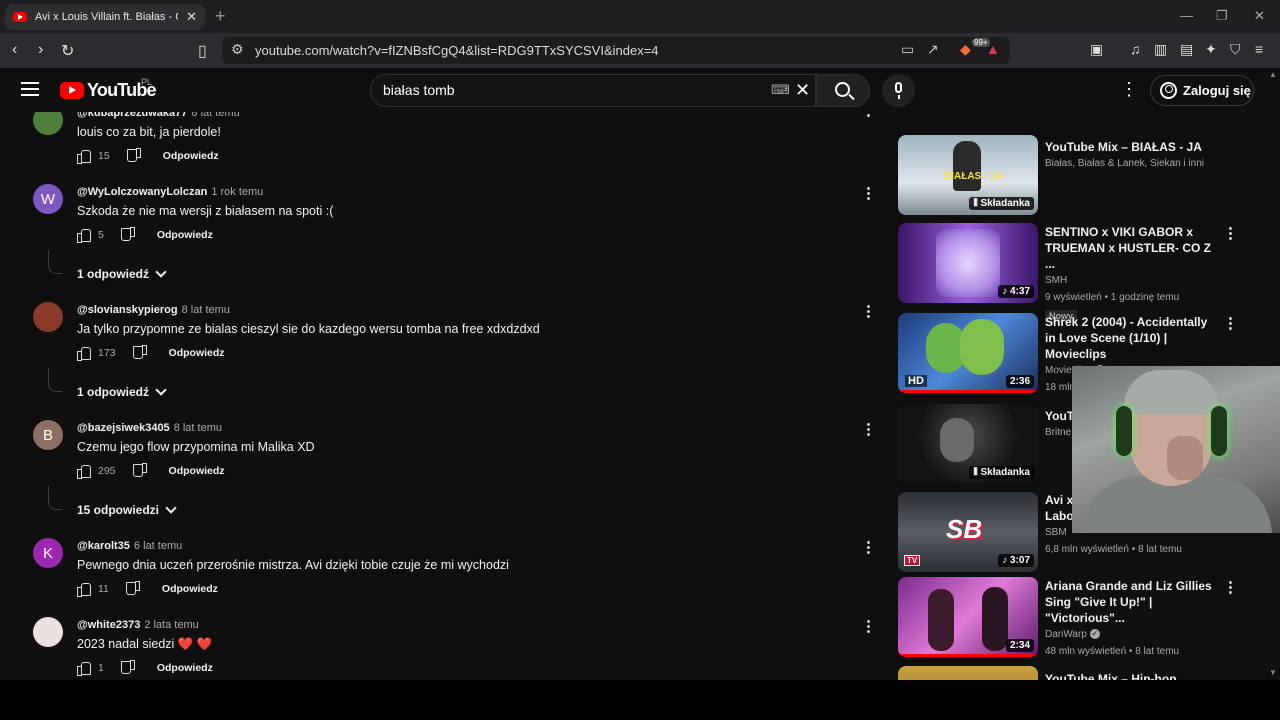 Image resolution: width=1280 pixels, height=720 pixels. Describe the element at coordinates (1186, 15) in the screenshot. I see `minimize-icon: —` at that location.